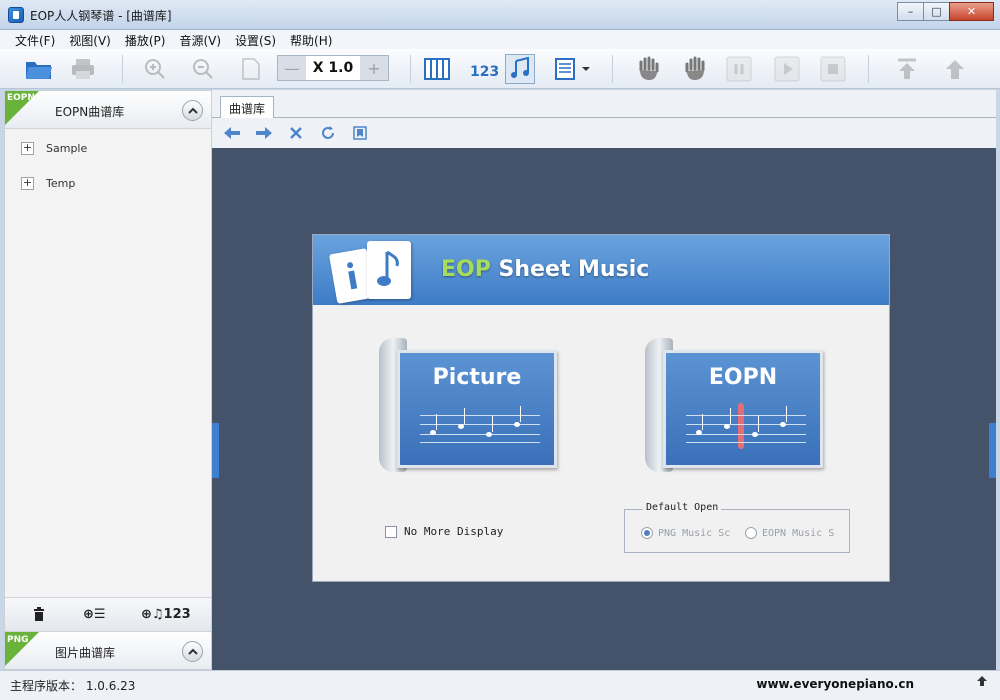 This screenshot has width=1000, height=700. I want to click on left-splitter-handle, so click(215, 450).